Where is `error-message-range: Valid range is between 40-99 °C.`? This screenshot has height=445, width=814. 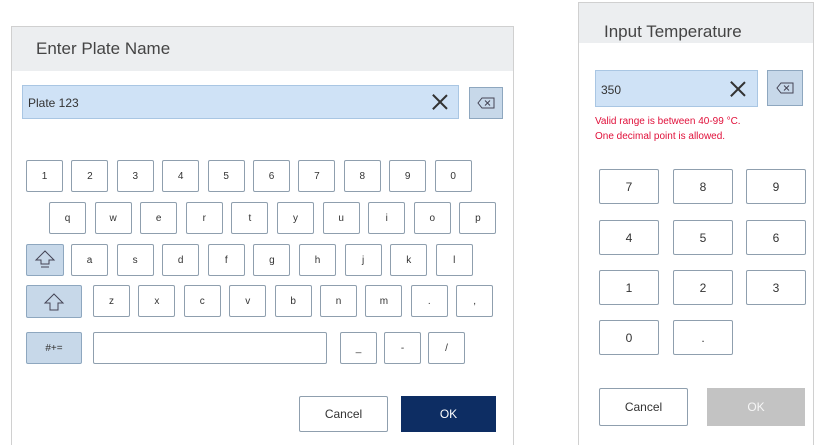 error-message-range: Valid range is between 40-99 °C. is located at coordinates (668, 121).